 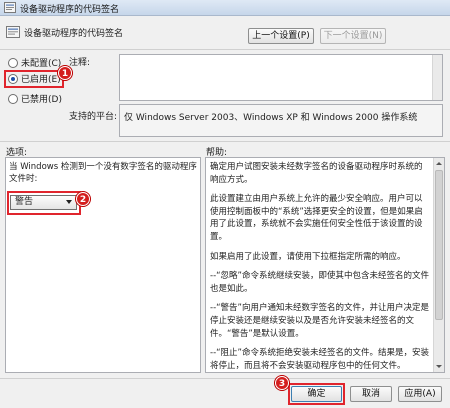 What do you see at coordinates (70, 10) in the screenshot?
I see `window-title: 设备驱动程序的代码签名` at bounding box center [70, 10].